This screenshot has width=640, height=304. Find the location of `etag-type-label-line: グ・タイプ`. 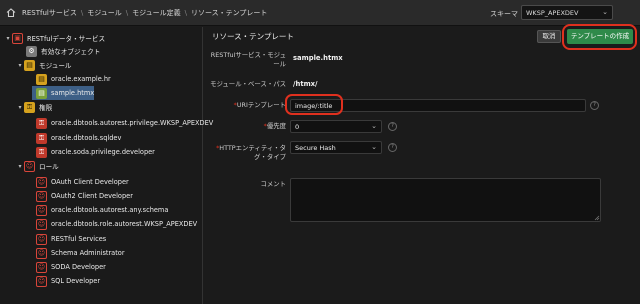

etag-type-label-line: グ・タイプ is located at coordinates (270, 157).